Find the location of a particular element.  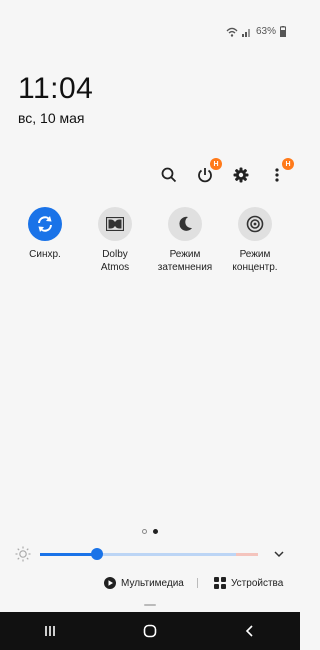

tile-sync-toggle is located at coordinates (45, 224).